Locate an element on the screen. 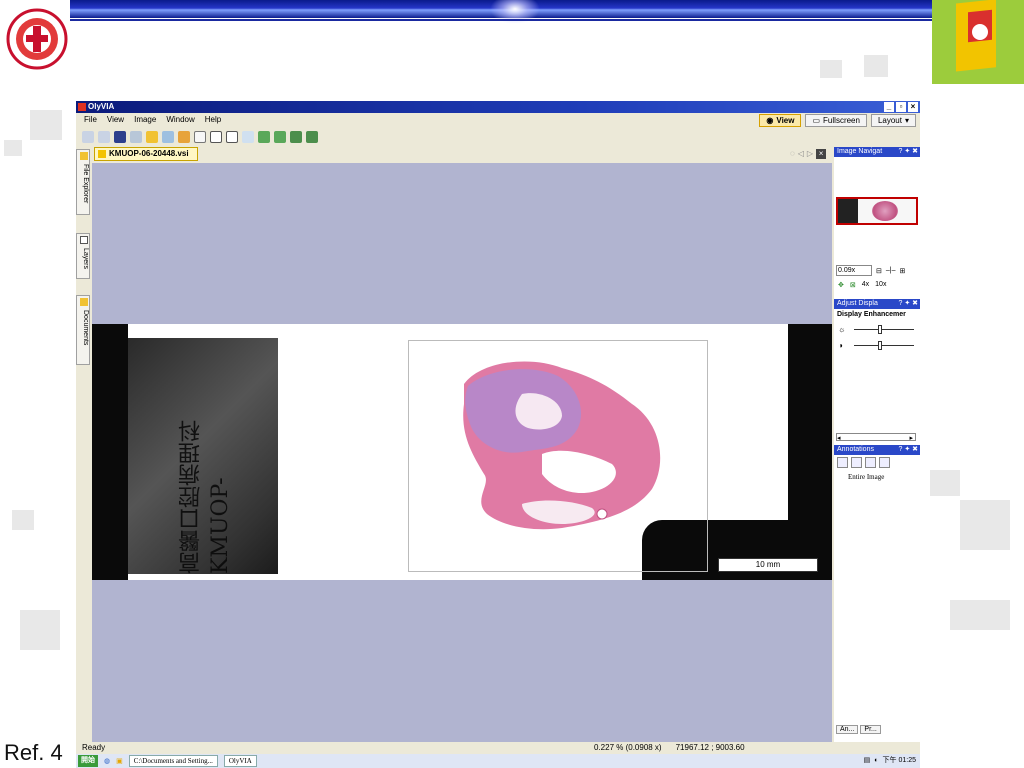 This screenshot has width=1024, height=768. toolbar is located at coordinates (200, 137).